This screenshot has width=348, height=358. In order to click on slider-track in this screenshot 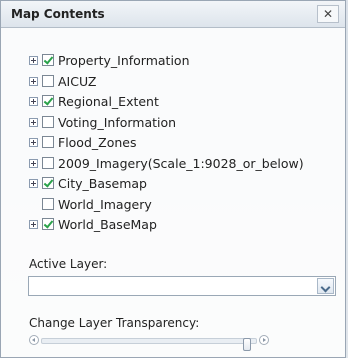, I will do `click(149, 344)`.